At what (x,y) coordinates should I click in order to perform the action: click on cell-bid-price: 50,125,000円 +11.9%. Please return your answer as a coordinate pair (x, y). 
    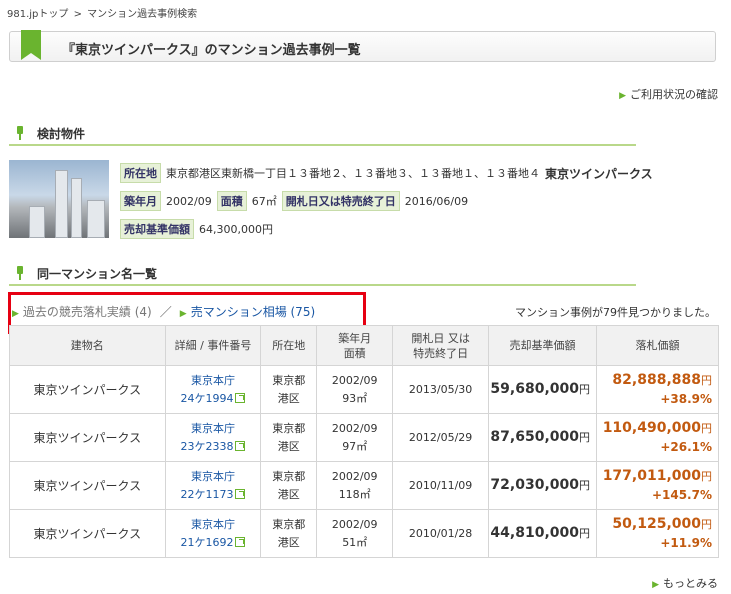
    Looking at the image, I should click on (657, 533).